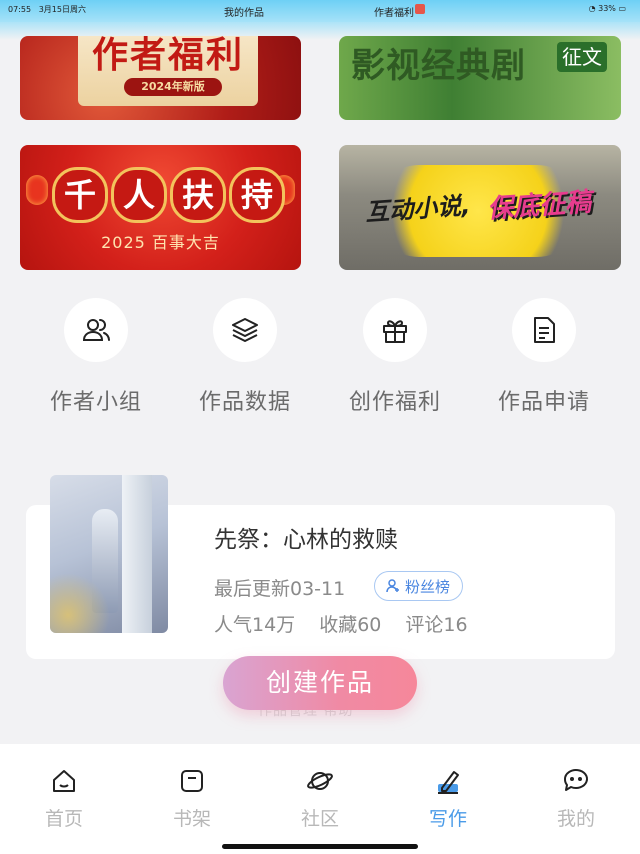  I want to click on banner-subtitle: 2025 百事大吉, so click(160, 242).